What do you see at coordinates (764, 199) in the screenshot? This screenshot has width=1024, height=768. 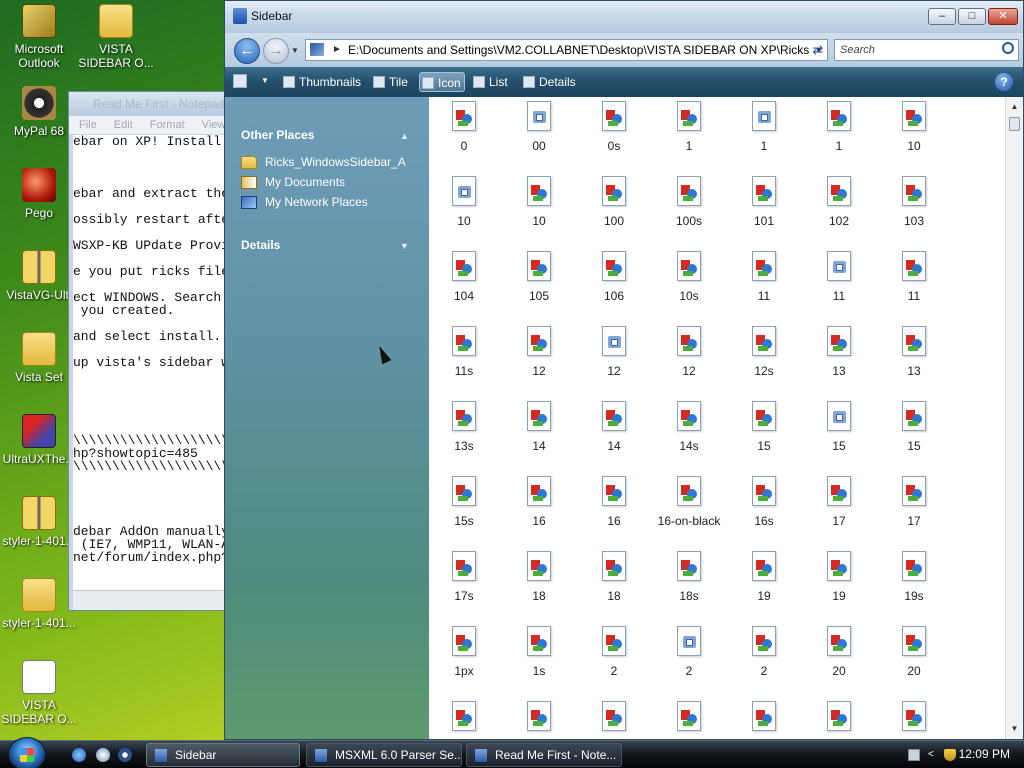 I see `file-item: 101` at bounding box center [764, 199].